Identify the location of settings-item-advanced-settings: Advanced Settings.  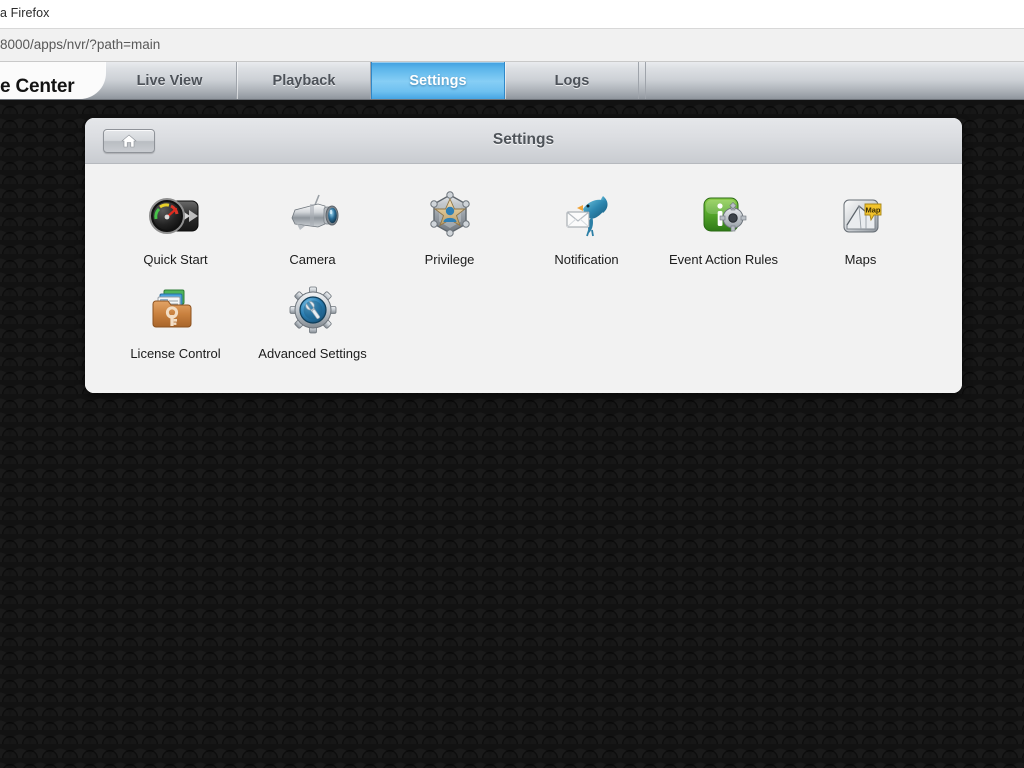
(312, 315).